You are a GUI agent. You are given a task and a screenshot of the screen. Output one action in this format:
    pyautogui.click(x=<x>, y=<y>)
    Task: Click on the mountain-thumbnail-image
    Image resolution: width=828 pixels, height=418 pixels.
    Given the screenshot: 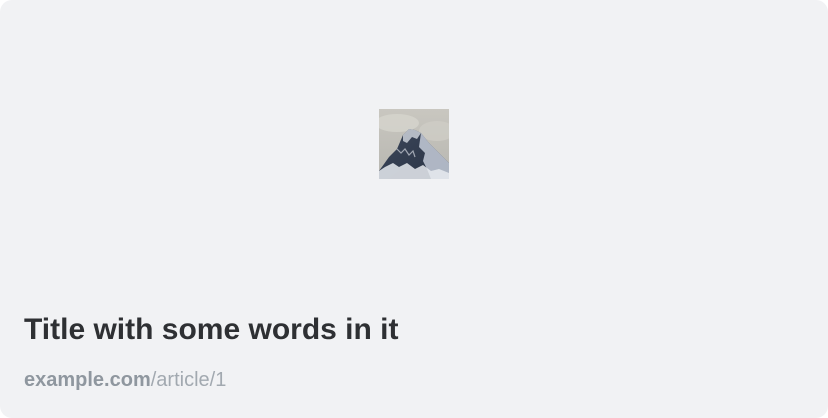 What is the action you would take?
    pyautogui.click(x=414, y=144)
    